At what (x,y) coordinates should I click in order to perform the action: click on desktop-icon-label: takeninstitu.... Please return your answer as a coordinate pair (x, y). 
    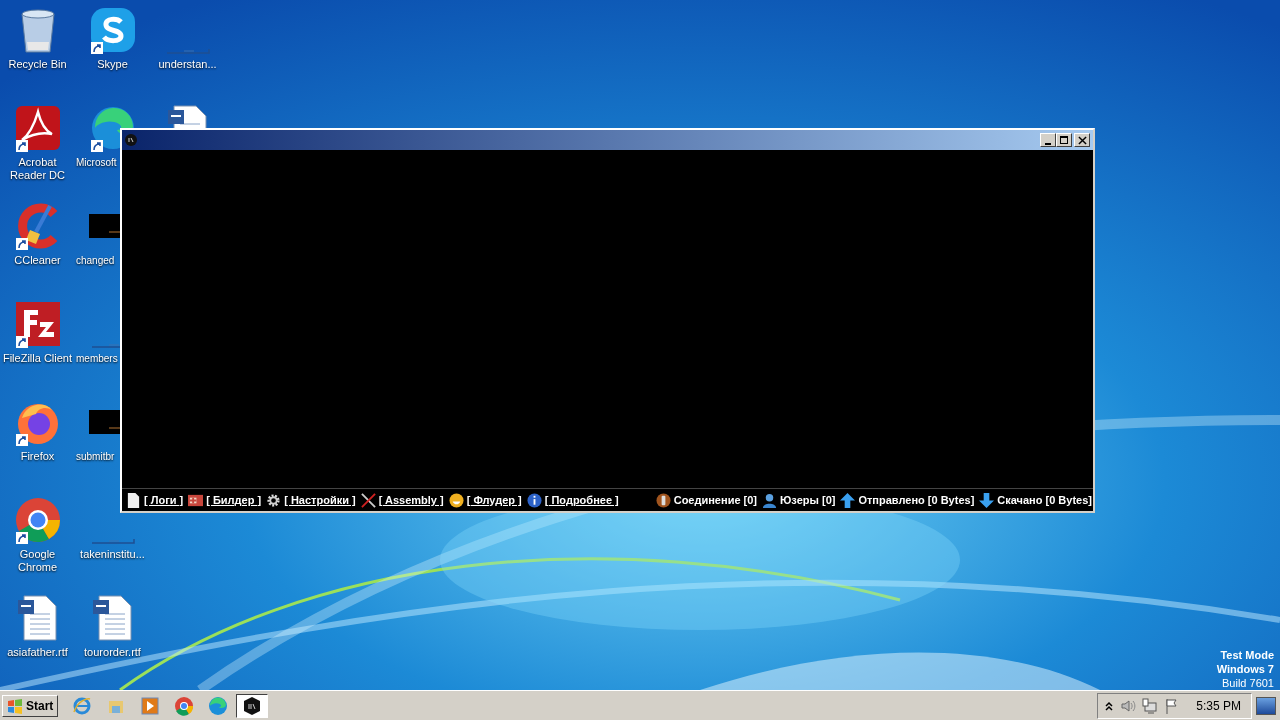
    Looking at the image, I should click on (112, 554).